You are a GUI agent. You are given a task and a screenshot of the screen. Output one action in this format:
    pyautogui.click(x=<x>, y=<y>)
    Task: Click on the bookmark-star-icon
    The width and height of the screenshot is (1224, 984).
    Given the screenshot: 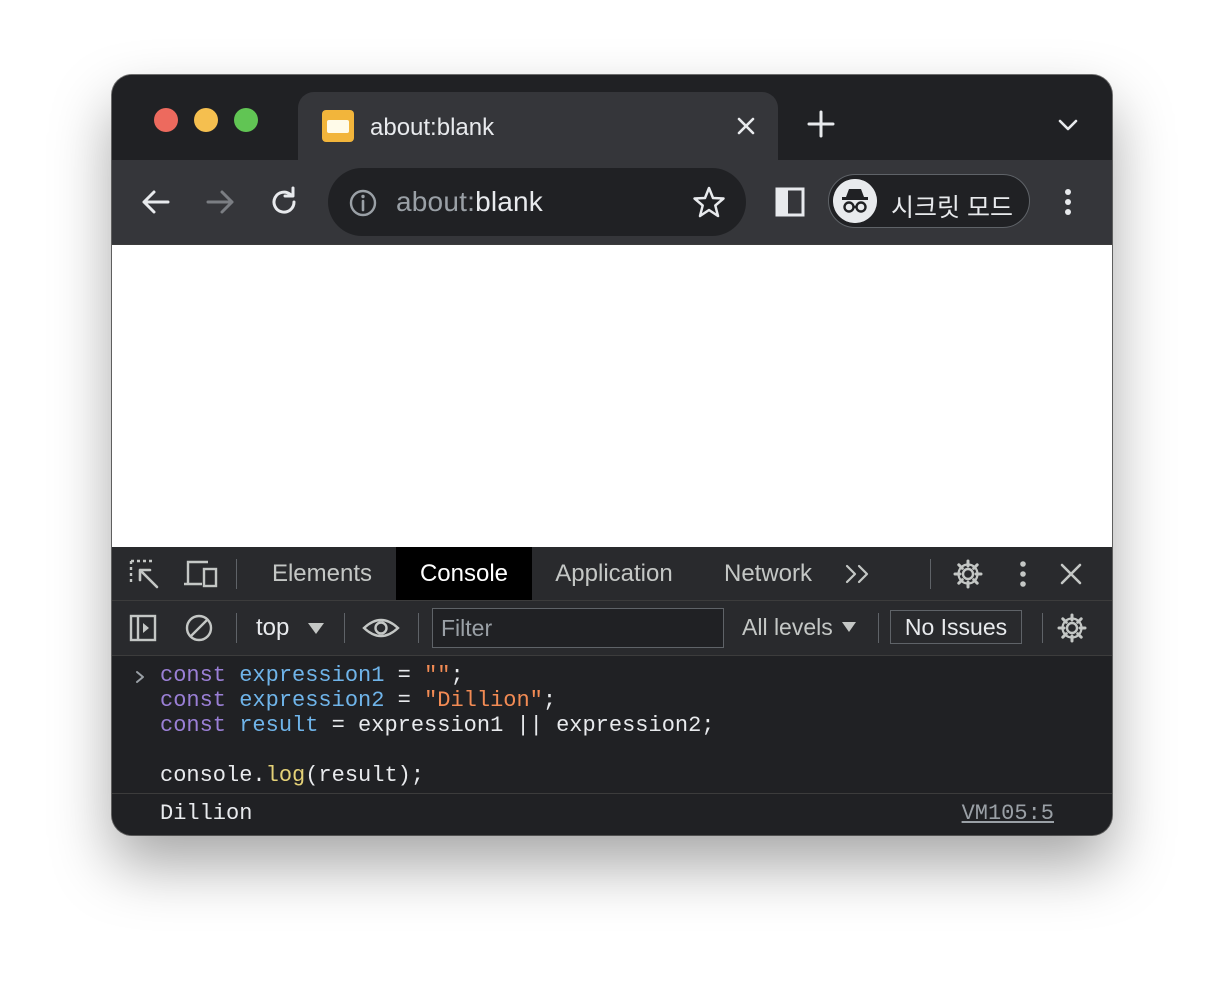 What is the action you would take?
    pyautogui.click(x=709, y=202)
    